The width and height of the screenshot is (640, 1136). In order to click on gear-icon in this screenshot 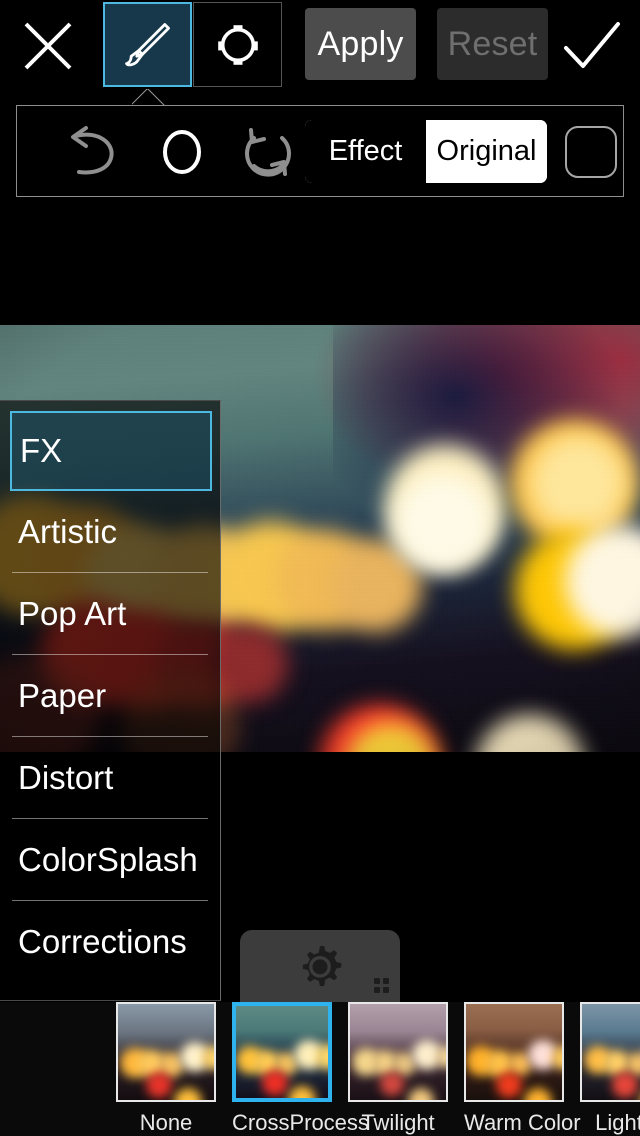, I will do `click(322, 966)`.